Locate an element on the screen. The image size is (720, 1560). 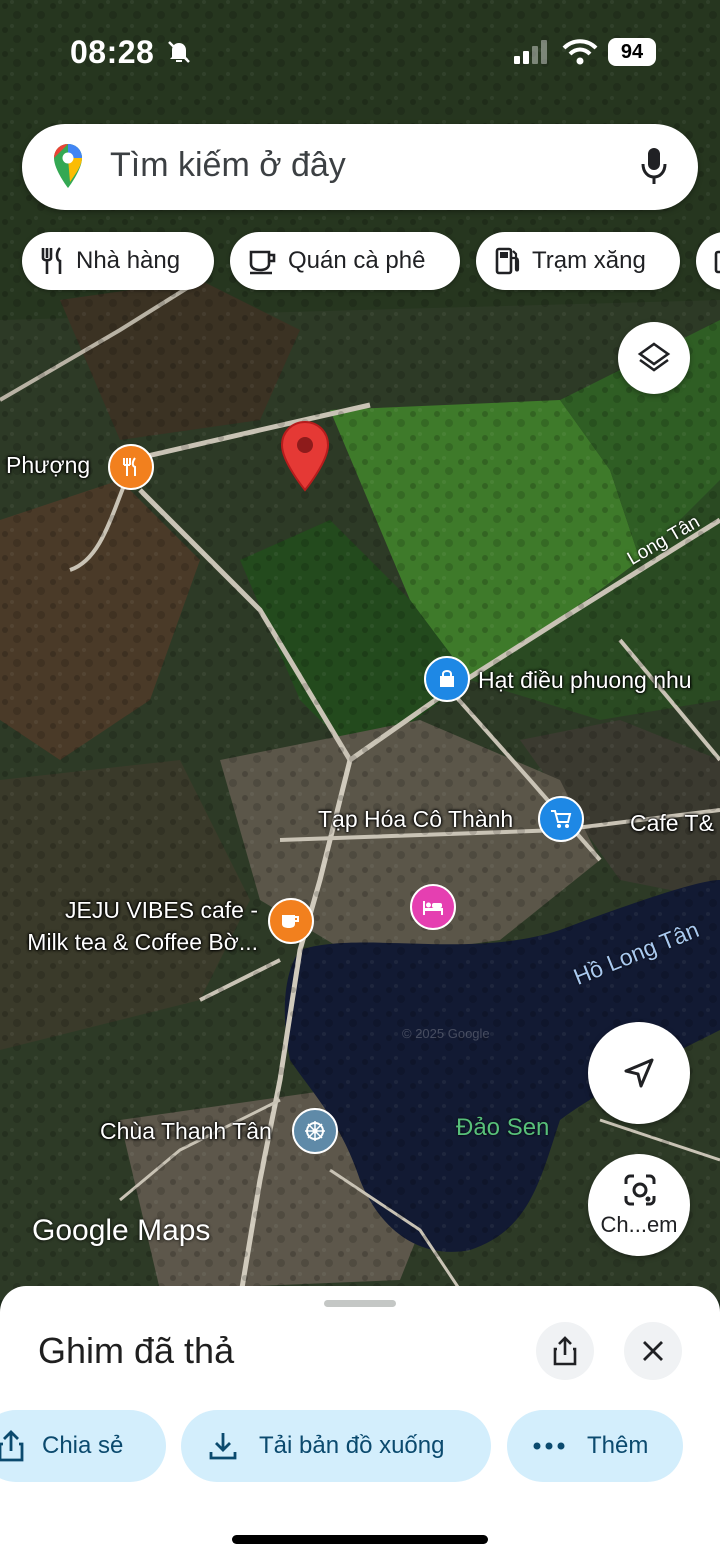
action-label: Thêm is located at coordinates (618, 1445).